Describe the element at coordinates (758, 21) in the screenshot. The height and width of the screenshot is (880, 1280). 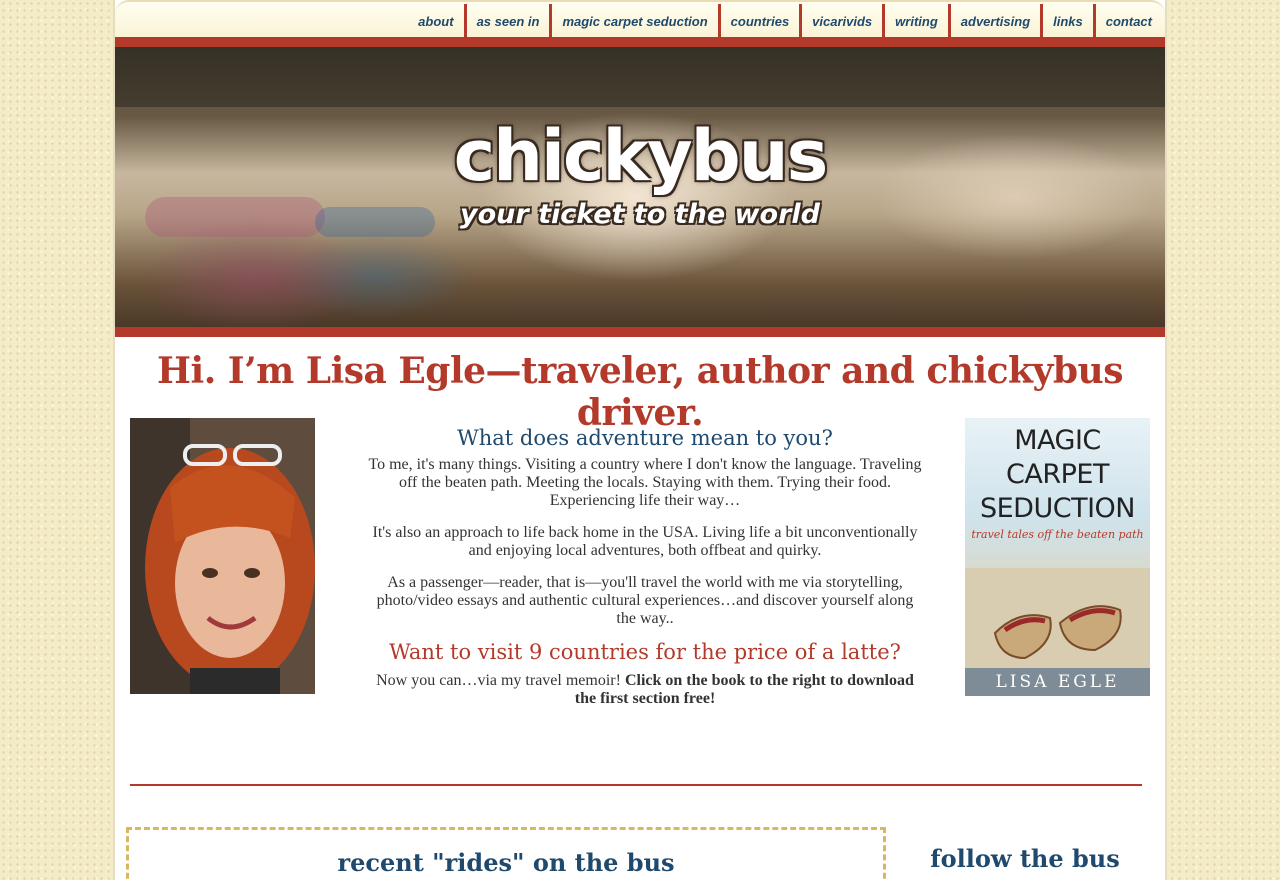
I see `nav-item-countries: countries` at that location.